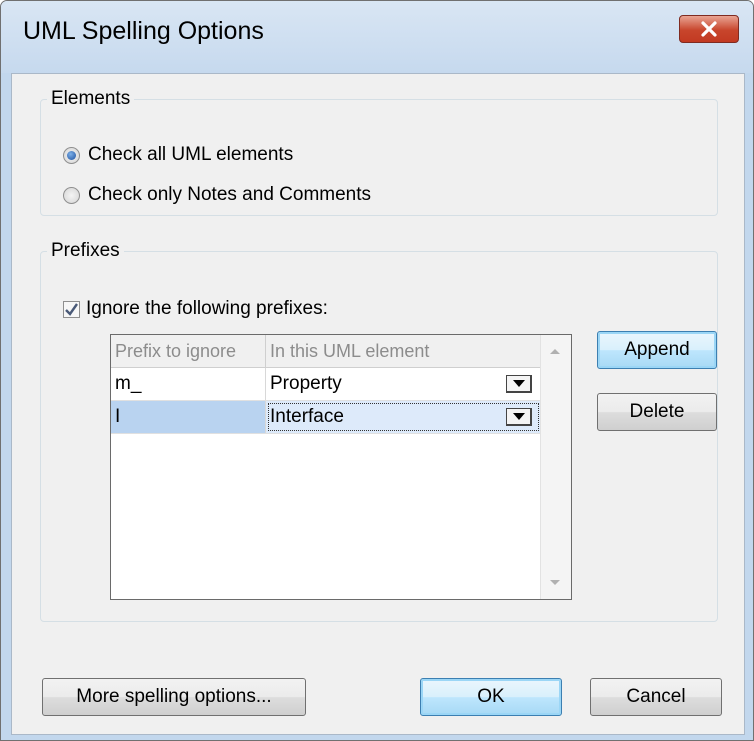  I want to click on radio-check-notes: Check only Notes and Comments, so click(217, 195).